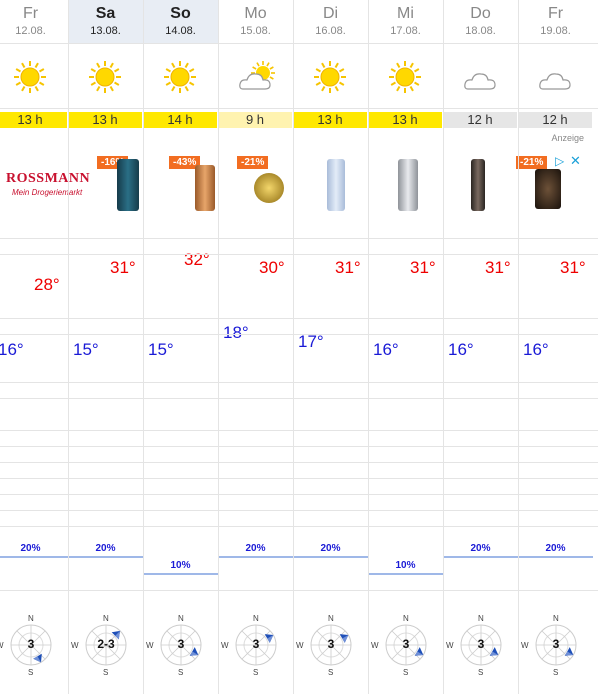 The width and height of the screenshot is (598, 694). What do you see at coordinates (299, 590) in the screenshot?
I see `precip-divider` at bounding box center [299, 590].